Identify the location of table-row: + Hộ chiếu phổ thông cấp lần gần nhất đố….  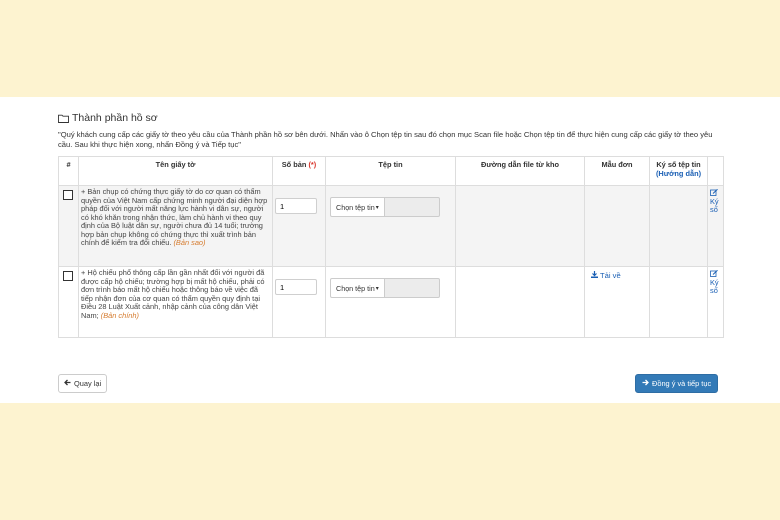
(391, 302).